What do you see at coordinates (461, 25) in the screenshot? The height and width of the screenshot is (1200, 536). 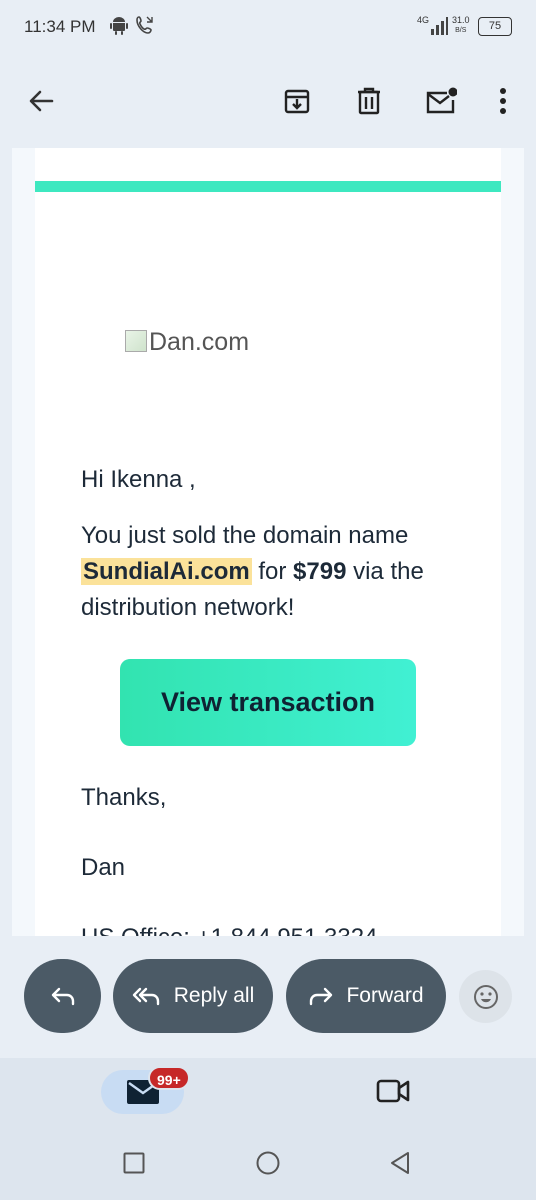 I see `network-speed: 31.0 B/S` at bounding box center [461, 25].